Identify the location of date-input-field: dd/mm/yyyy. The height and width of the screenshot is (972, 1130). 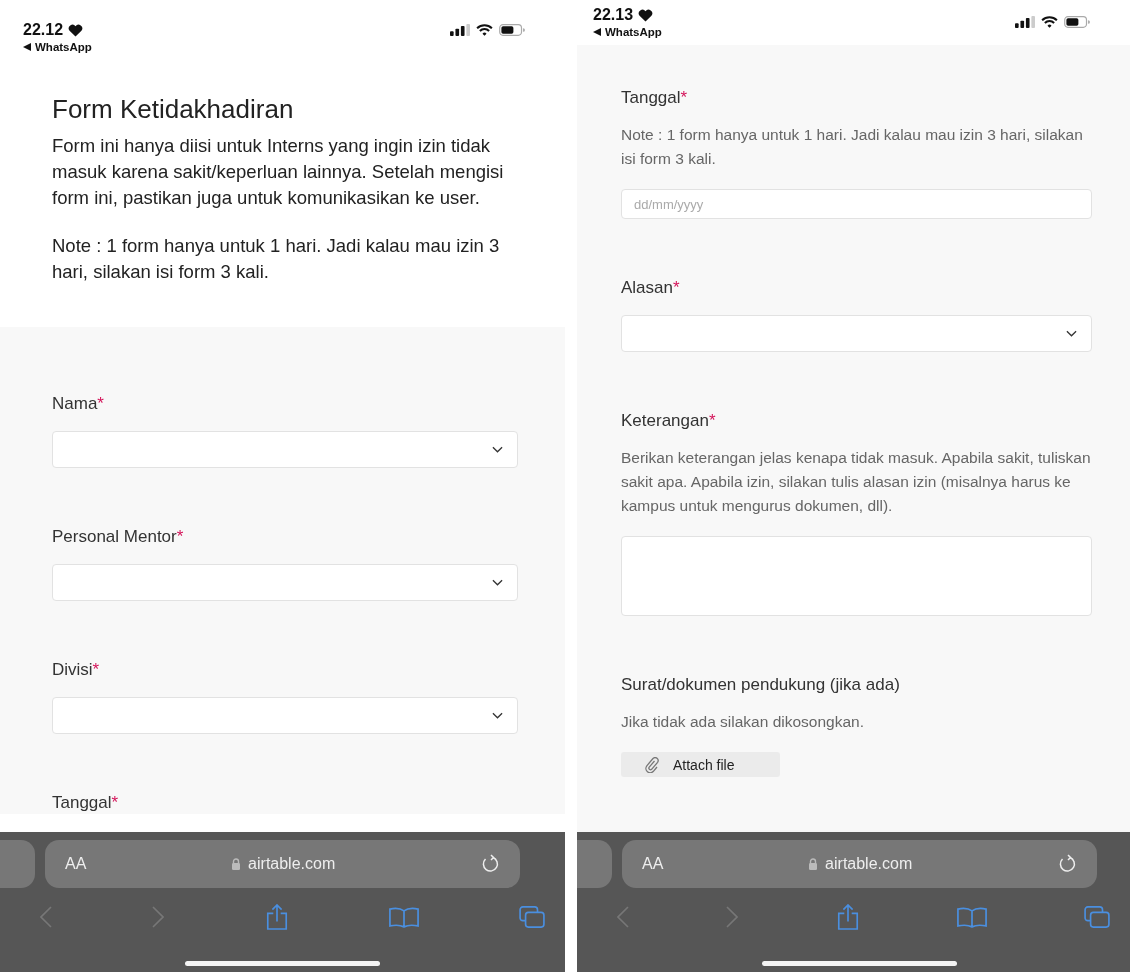
(856, 204).